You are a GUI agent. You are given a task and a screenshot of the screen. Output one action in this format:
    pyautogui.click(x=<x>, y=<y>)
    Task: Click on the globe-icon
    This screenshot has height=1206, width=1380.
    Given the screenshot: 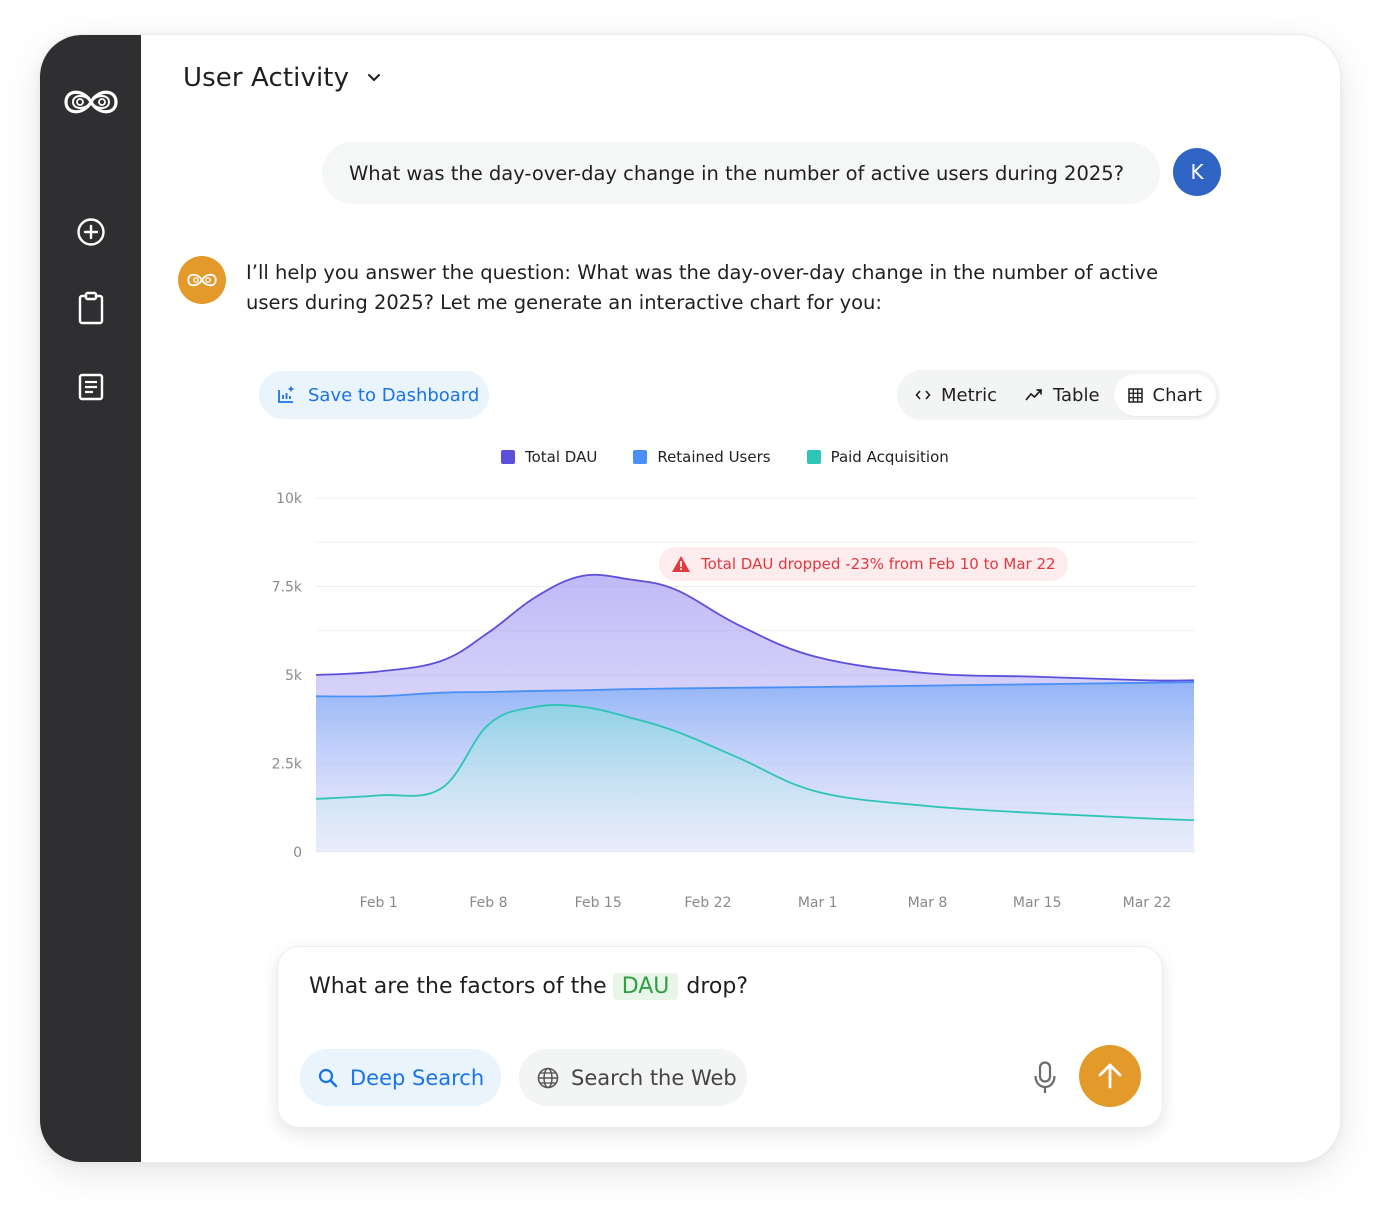 What is the action you would take?
    pyautogui.click(x=548, y=1077)
    